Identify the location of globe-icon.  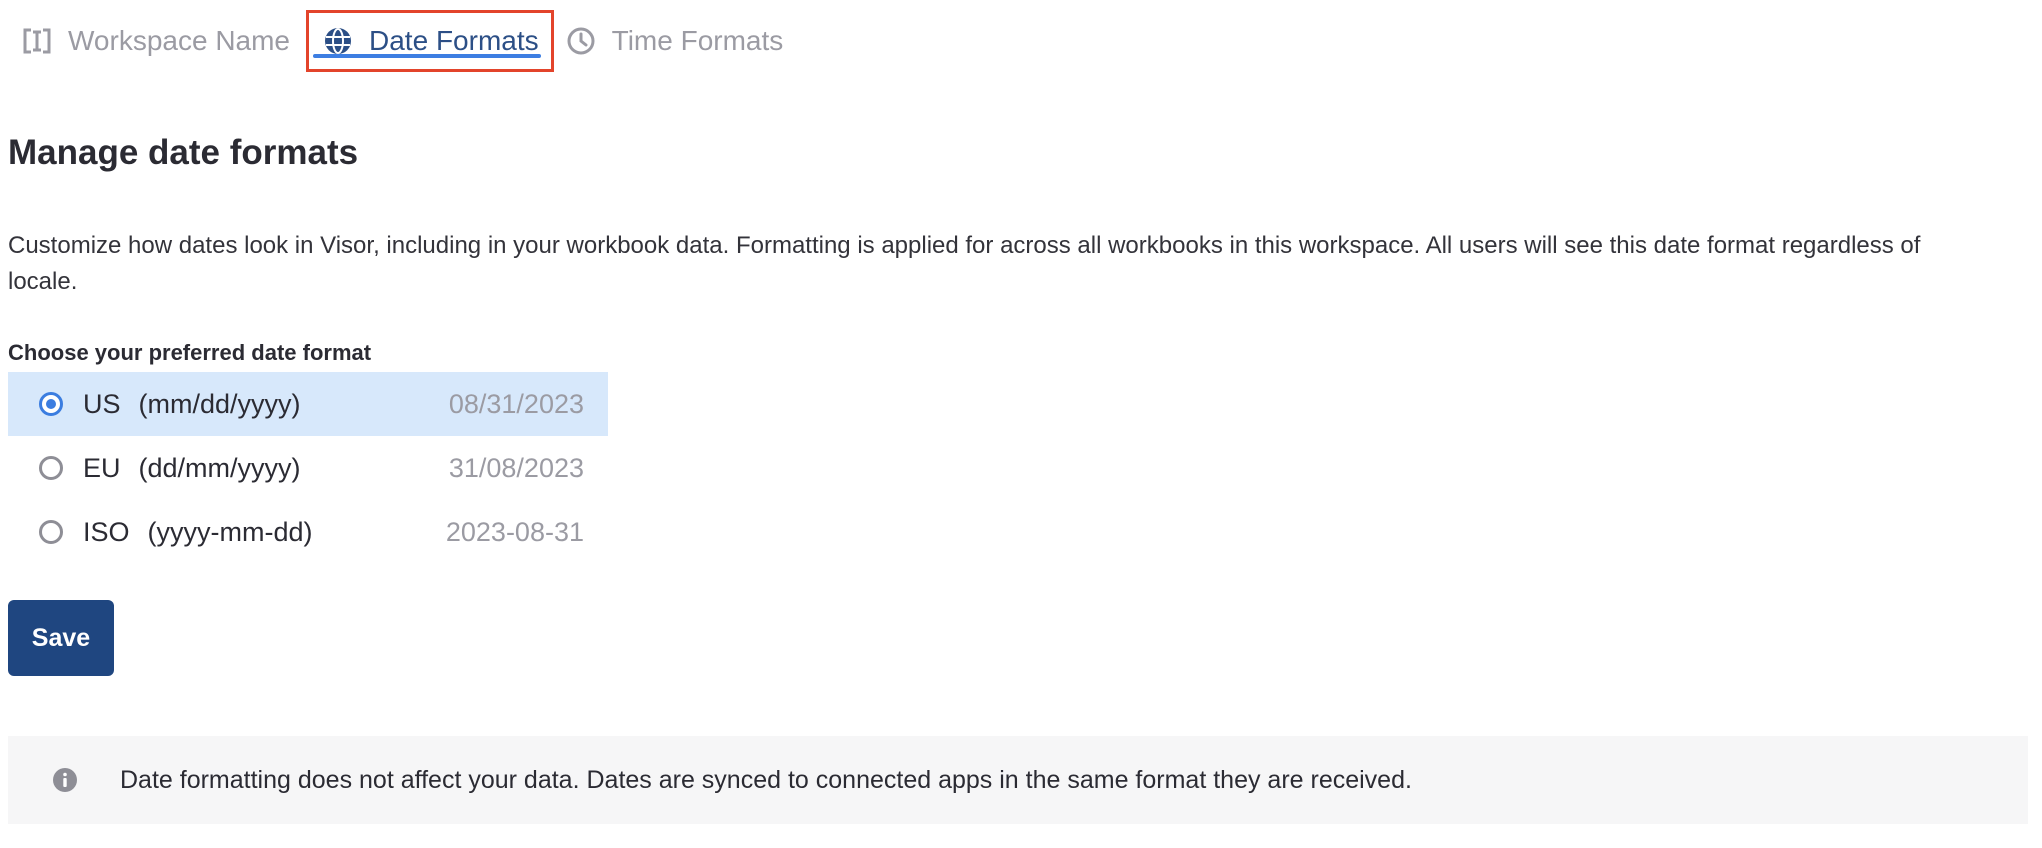
(338, 41).